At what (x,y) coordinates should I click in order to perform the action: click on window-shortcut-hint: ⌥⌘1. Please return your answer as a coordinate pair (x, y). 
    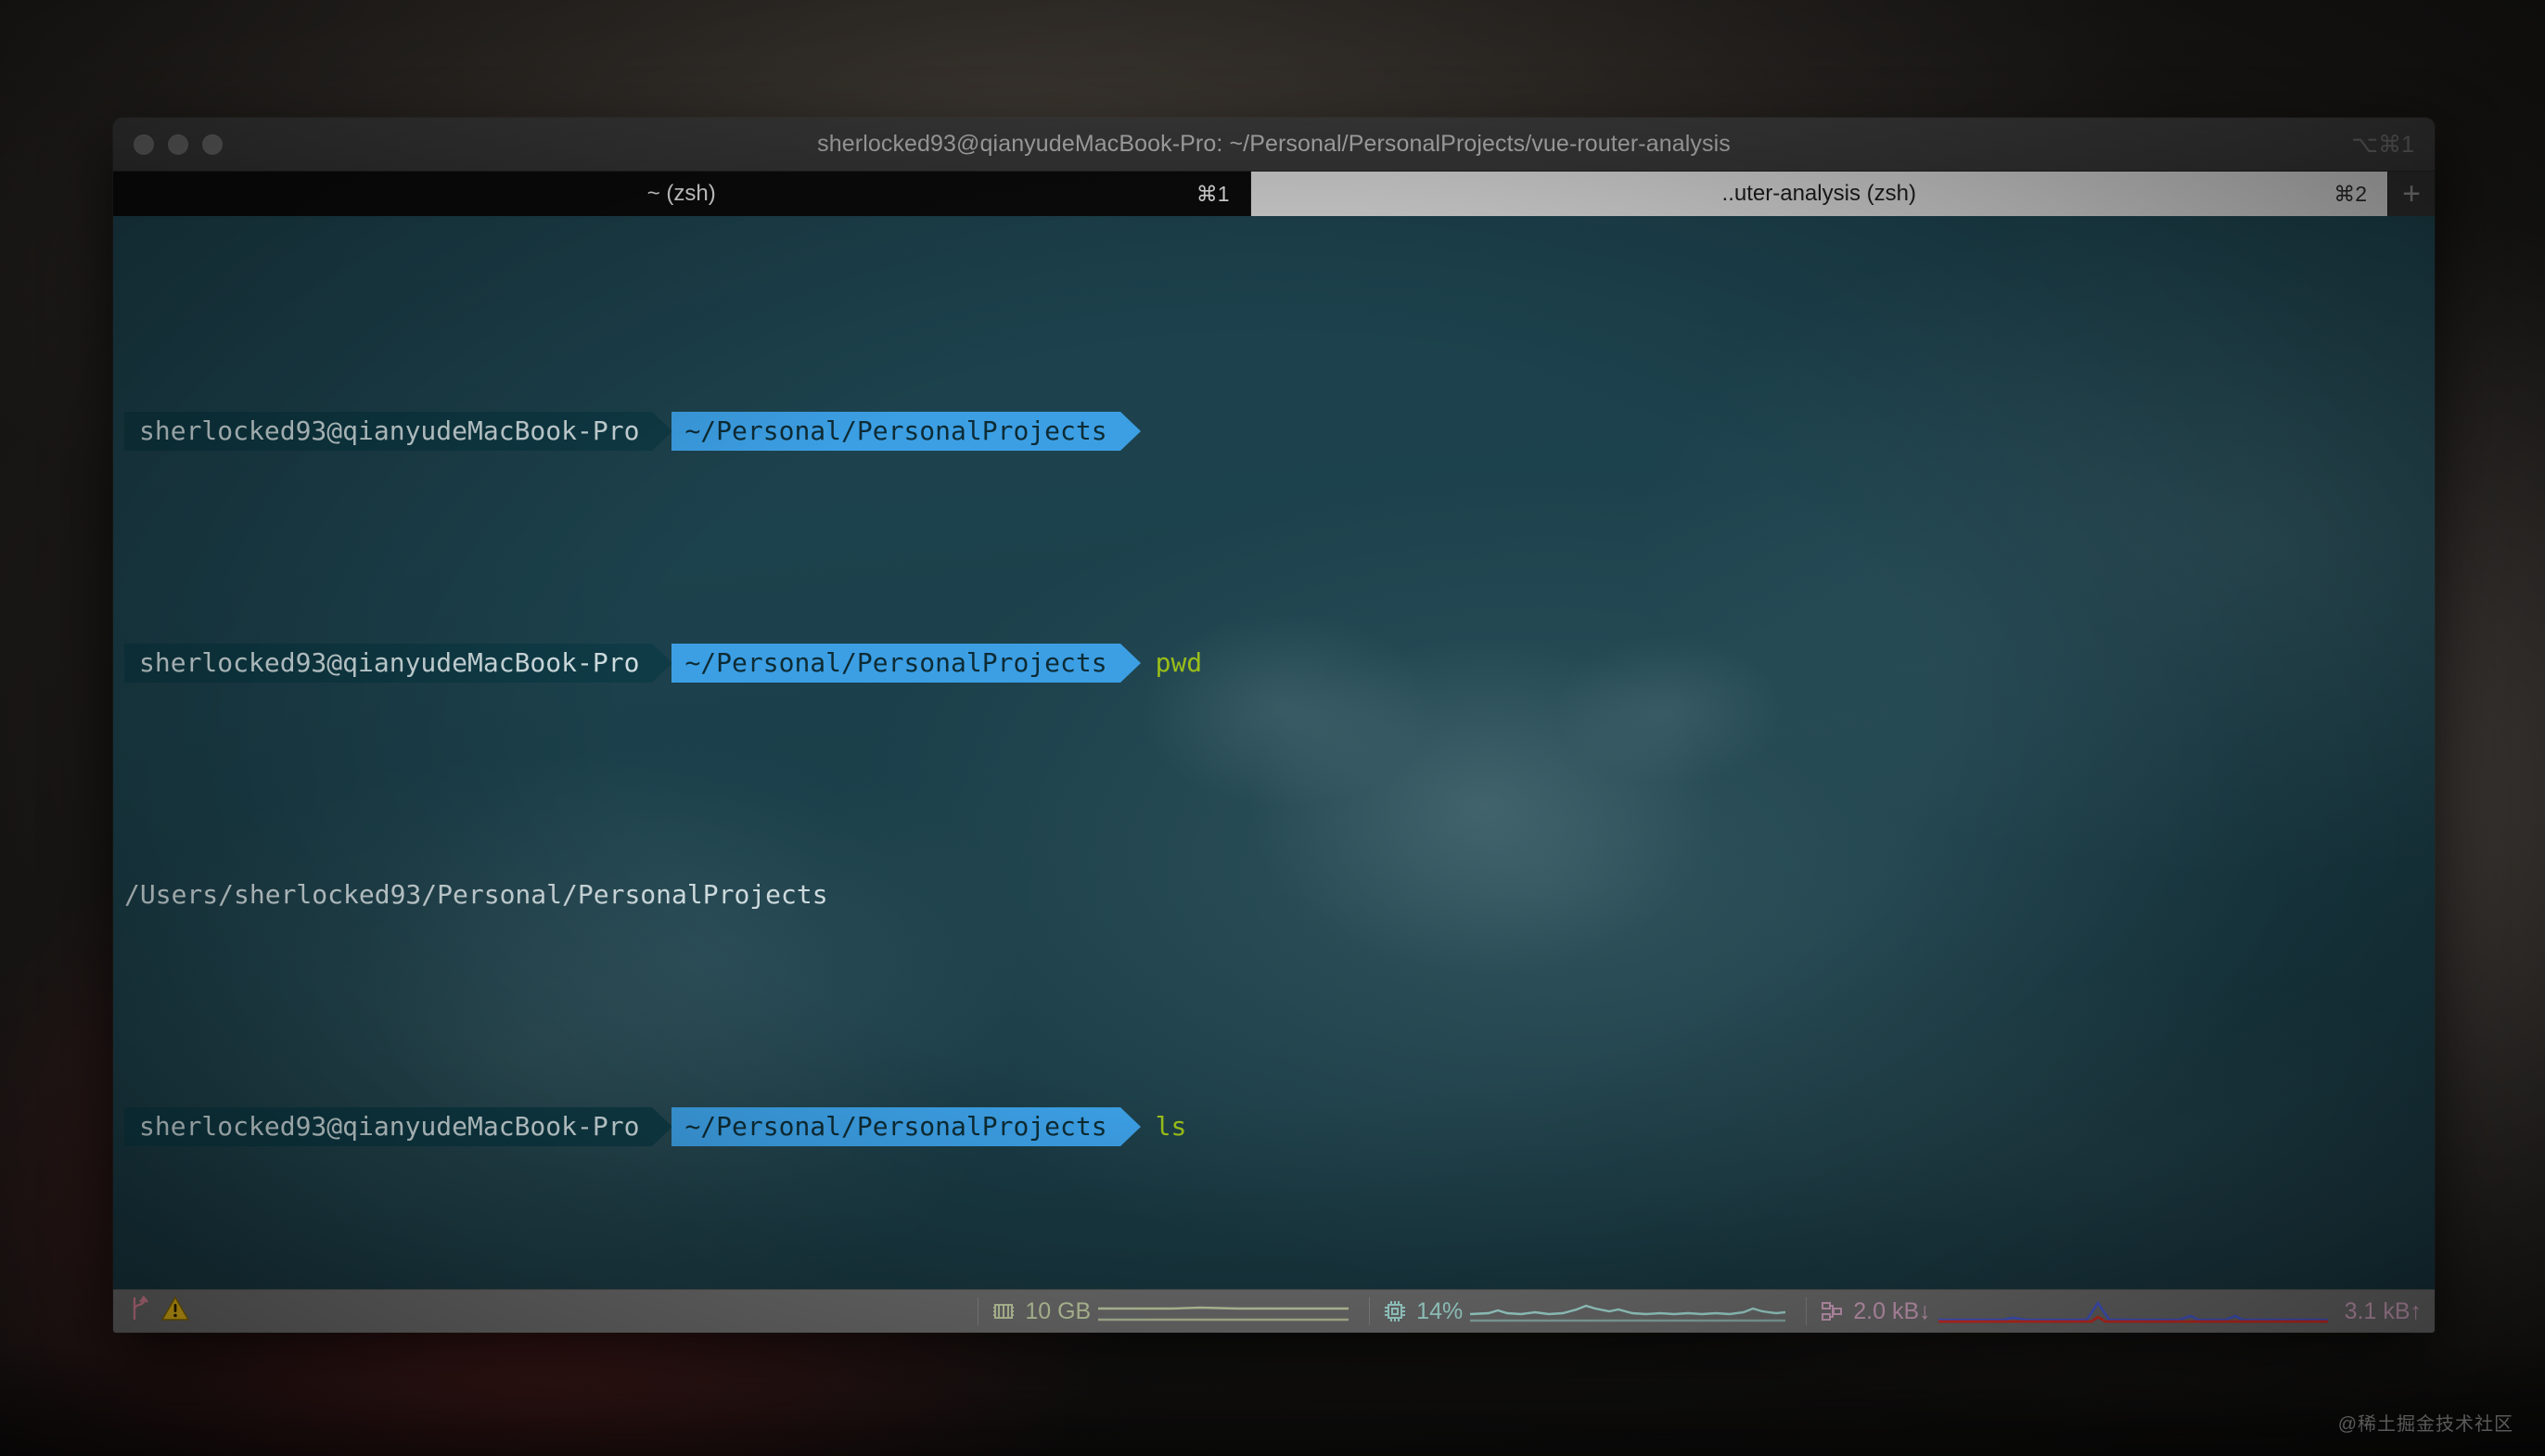
    Looking at the image, I should click on (2383, 144).